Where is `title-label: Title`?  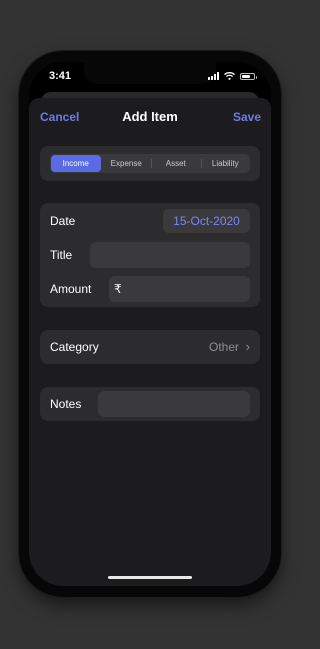
title-label: Title is located at coordinates (61, 255).